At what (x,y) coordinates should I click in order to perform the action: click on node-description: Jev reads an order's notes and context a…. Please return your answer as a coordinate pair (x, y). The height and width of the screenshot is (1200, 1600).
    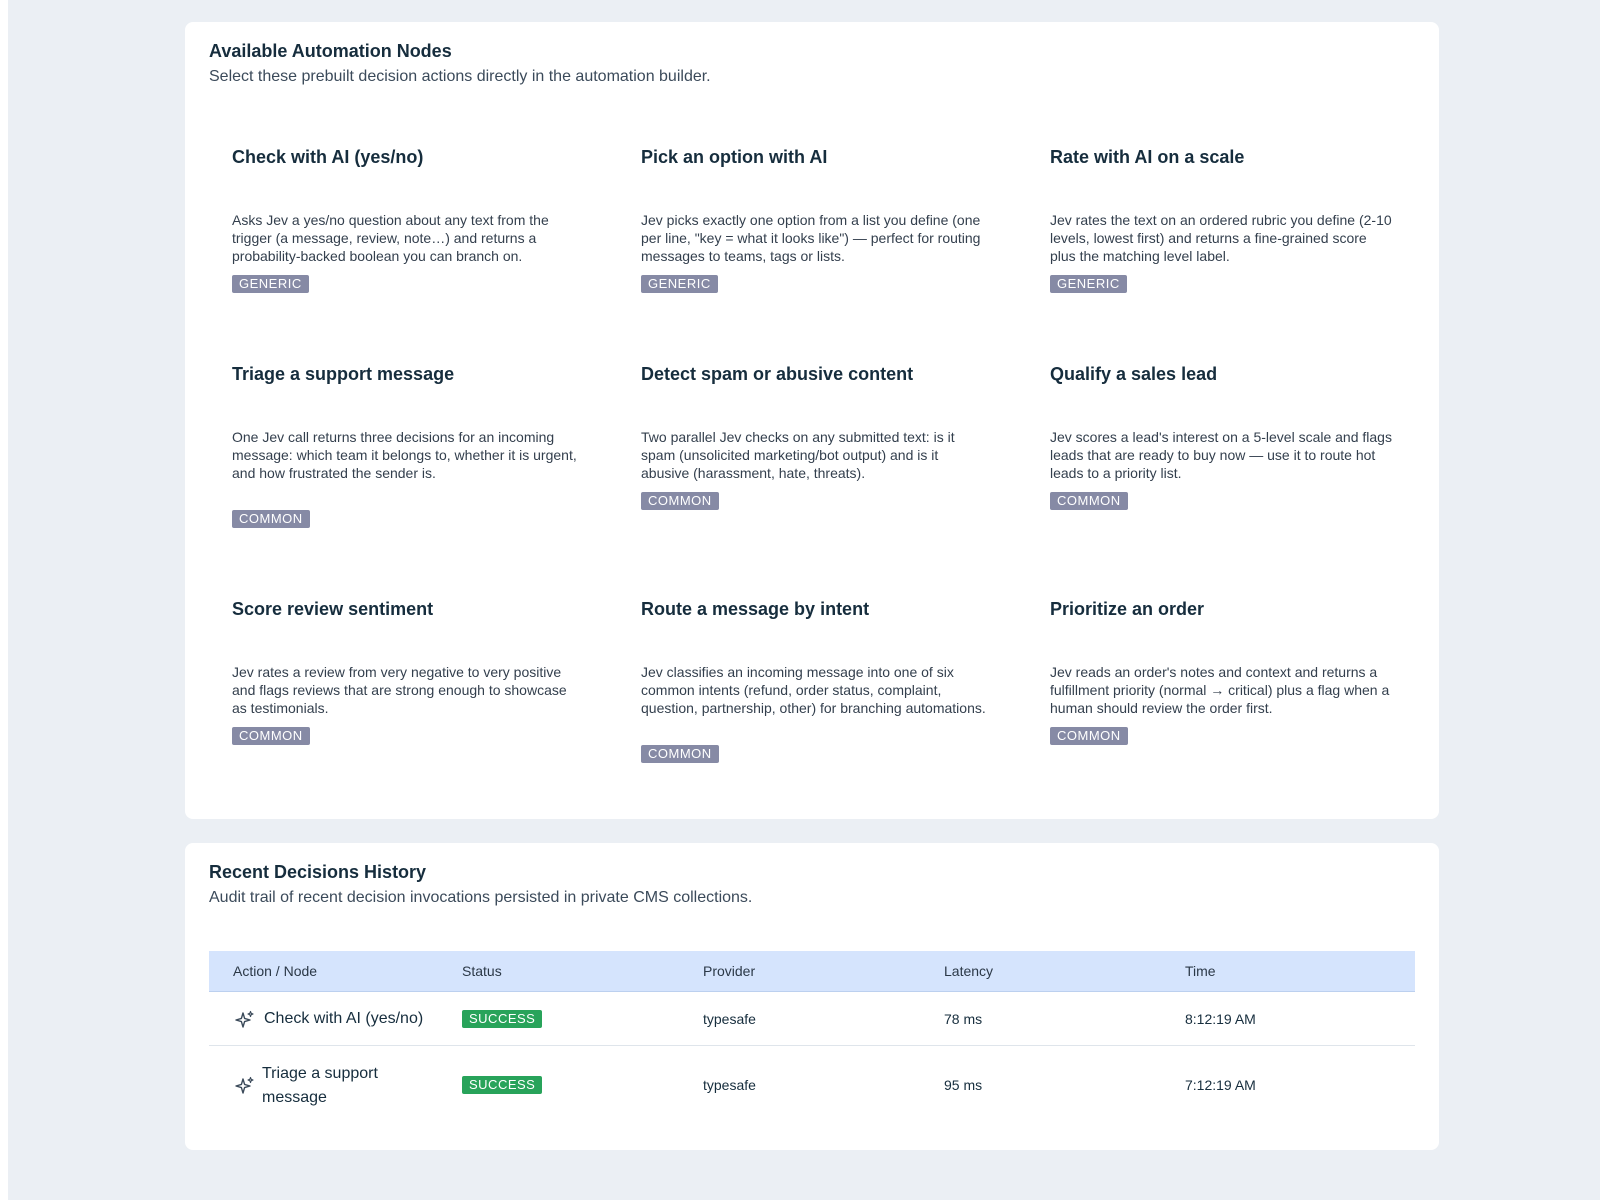
    Looking at the image, I should click on (1220, 690).